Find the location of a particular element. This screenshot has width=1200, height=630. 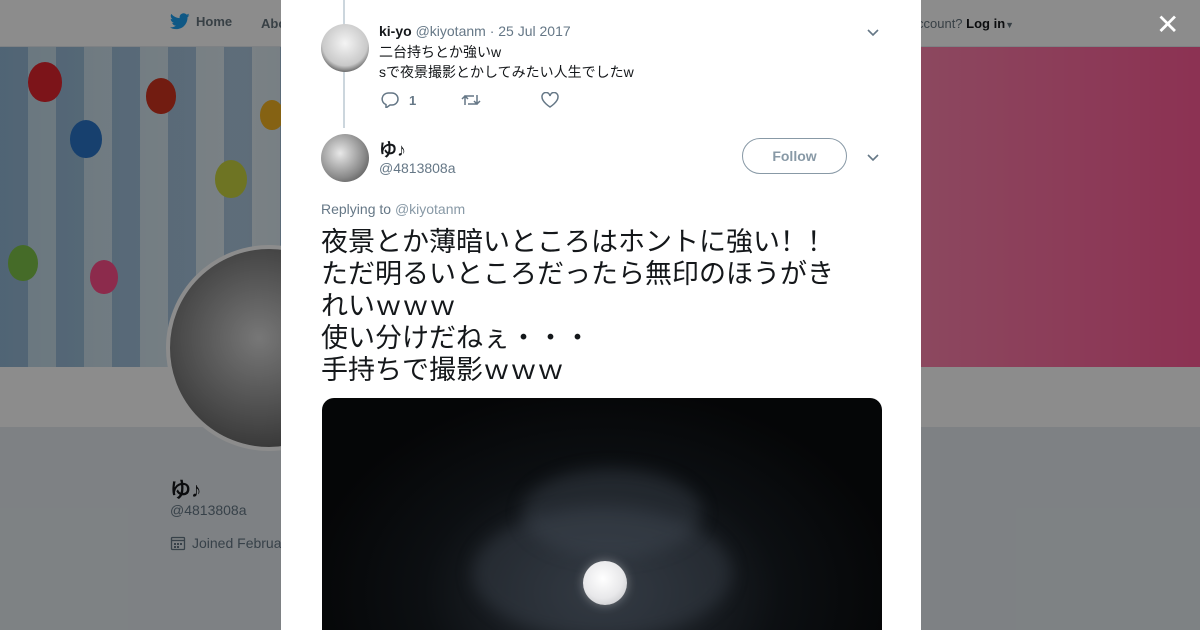

parent-tweet-actions: 1 is located at coordinates (501, 100).